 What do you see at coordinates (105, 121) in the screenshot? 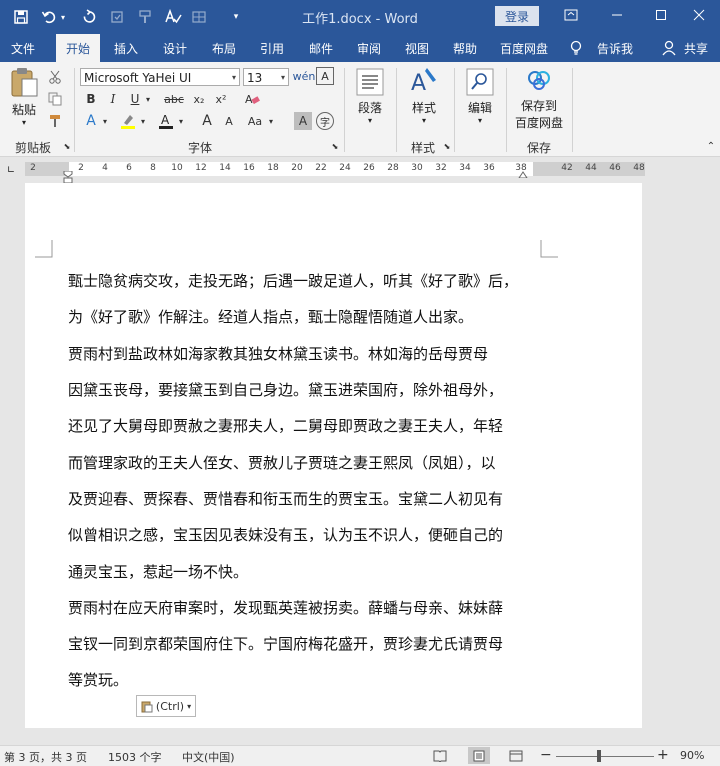
I see `text-effects-dropdown-icon: ▾` at bounding box center [105, 121].